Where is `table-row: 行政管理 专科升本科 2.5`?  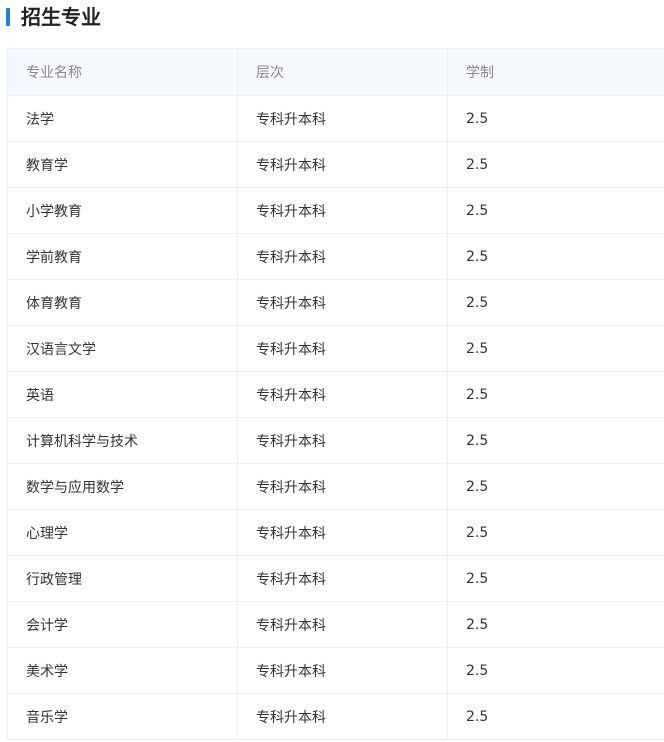 table-row: 行政管理 专科升本科 2.5 is located at coordinates (335, 578).